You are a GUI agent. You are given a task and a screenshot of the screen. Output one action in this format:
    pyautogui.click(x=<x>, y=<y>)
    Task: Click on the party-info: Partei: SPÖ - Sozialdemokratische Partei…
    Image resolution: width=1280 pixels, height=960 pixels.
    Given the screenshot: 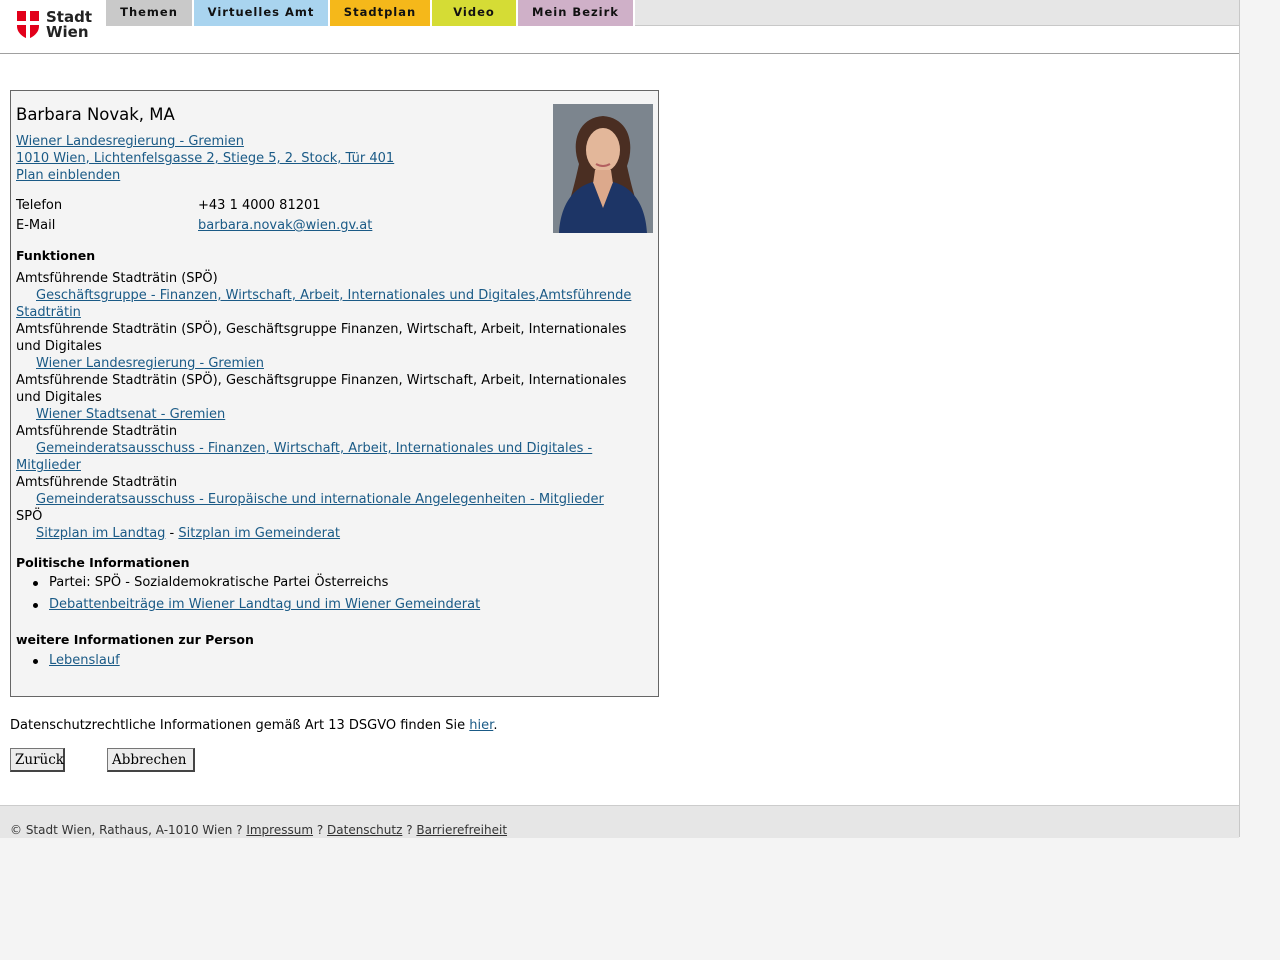 What is the action you would take?
    pyautogui.click(x=219, y=582)
    